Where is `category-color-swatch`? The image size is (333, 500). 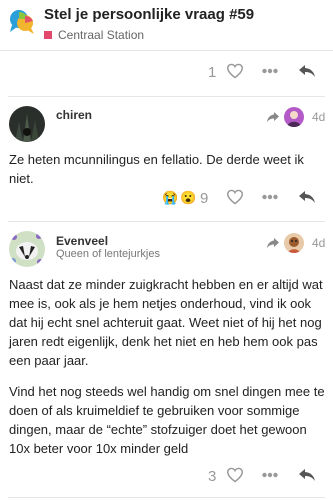
category-color-swatch is located at coordinates (48, 35).